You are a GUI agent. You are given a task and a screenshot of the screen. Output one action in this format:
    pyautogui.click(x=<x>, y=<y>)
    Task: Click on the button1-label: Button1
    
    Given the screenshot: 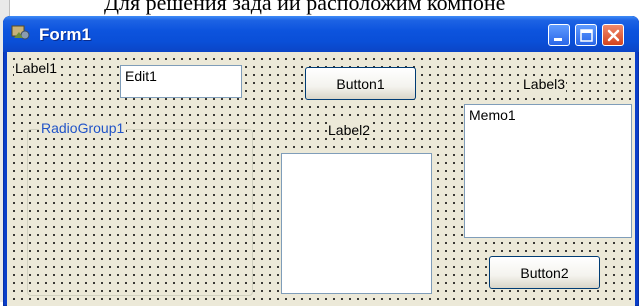 What is the action you would take?
    pyautogui.click(x=360, y=83)
    